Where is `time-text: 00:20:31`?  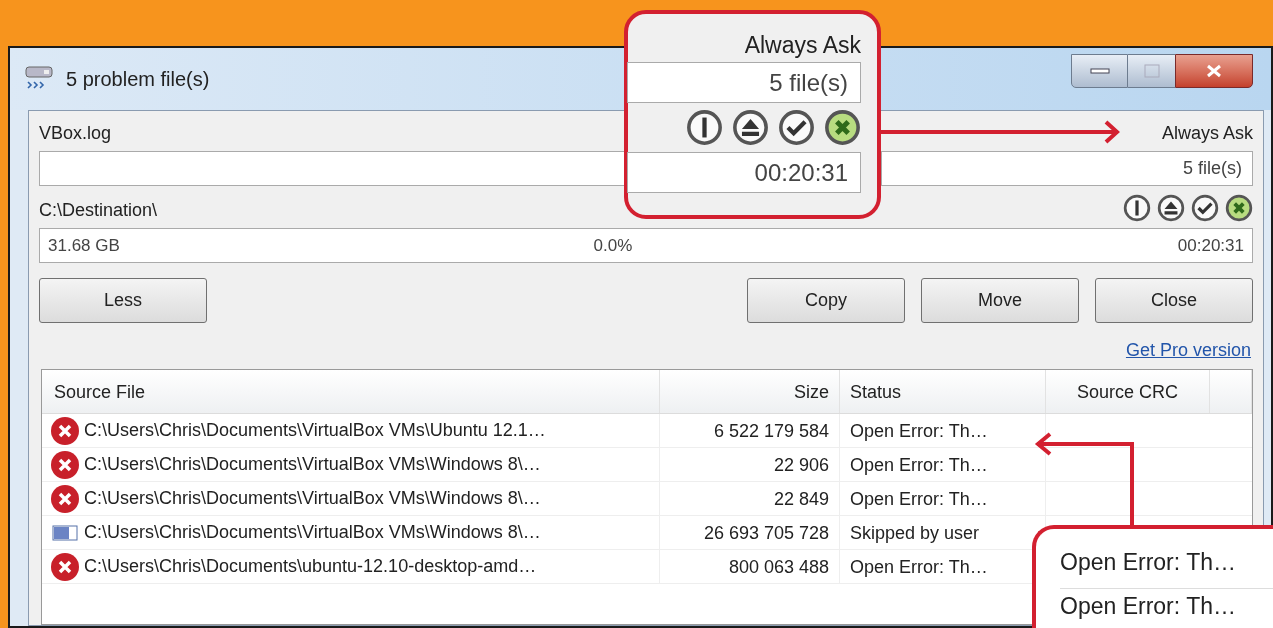
time-text: 00:20:31 is located at coordinates (1210, 245).